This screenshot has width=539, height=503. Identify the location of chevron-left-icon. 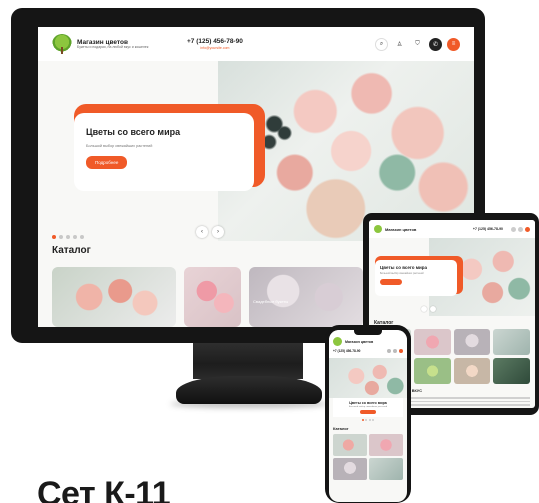
(424, 309).